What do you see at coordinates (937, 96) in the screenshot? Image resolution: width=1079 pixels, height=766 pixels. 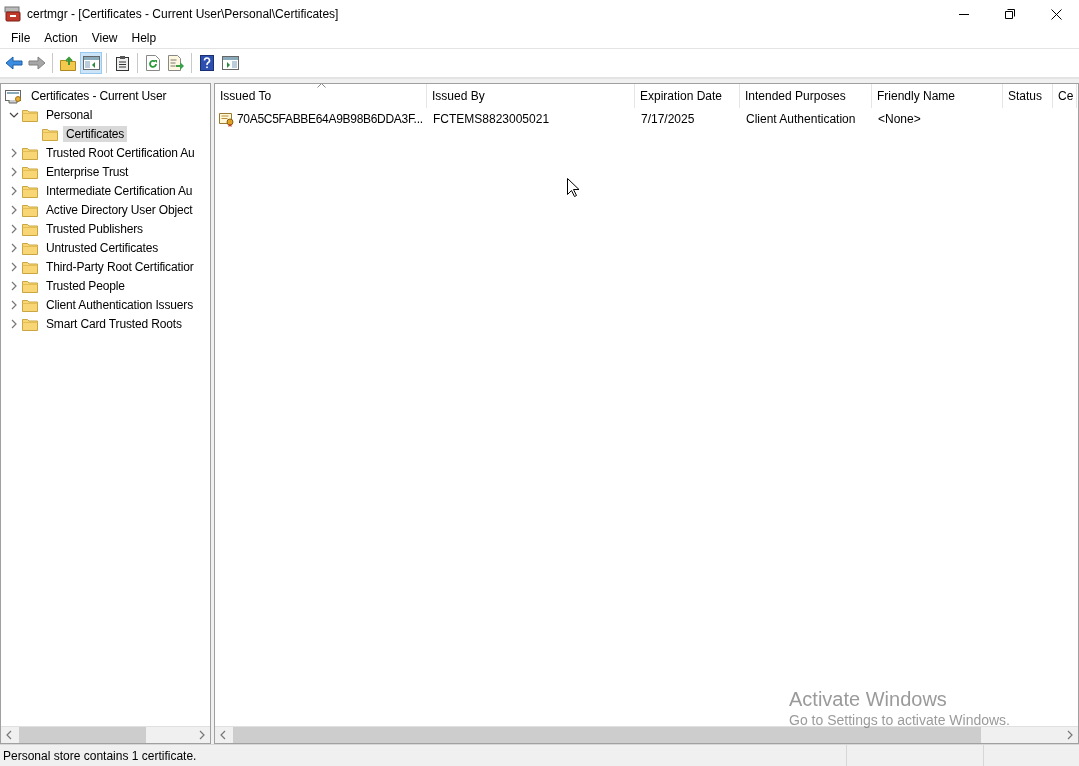 I see `column-header: Friendly Name` at bounding box center [937, 96].